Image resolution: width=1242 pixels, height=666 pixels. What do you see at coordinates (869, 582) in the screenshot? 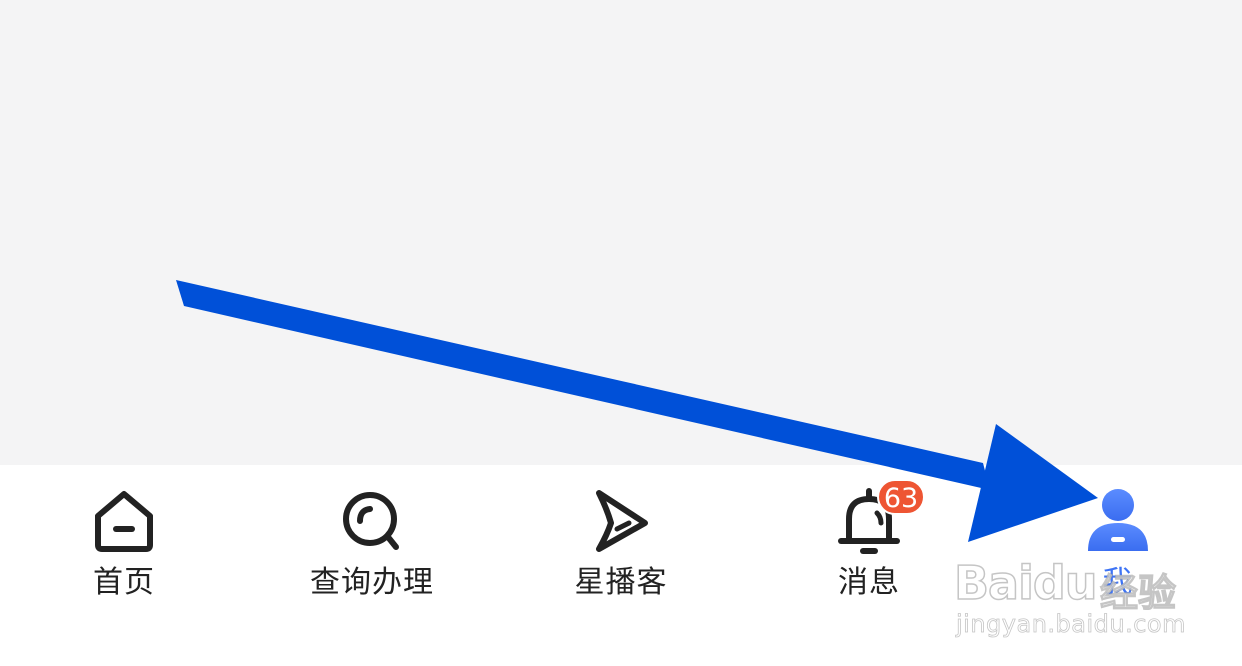
I see `tab-messages-label: 消息` at bounding box center [869, 582].